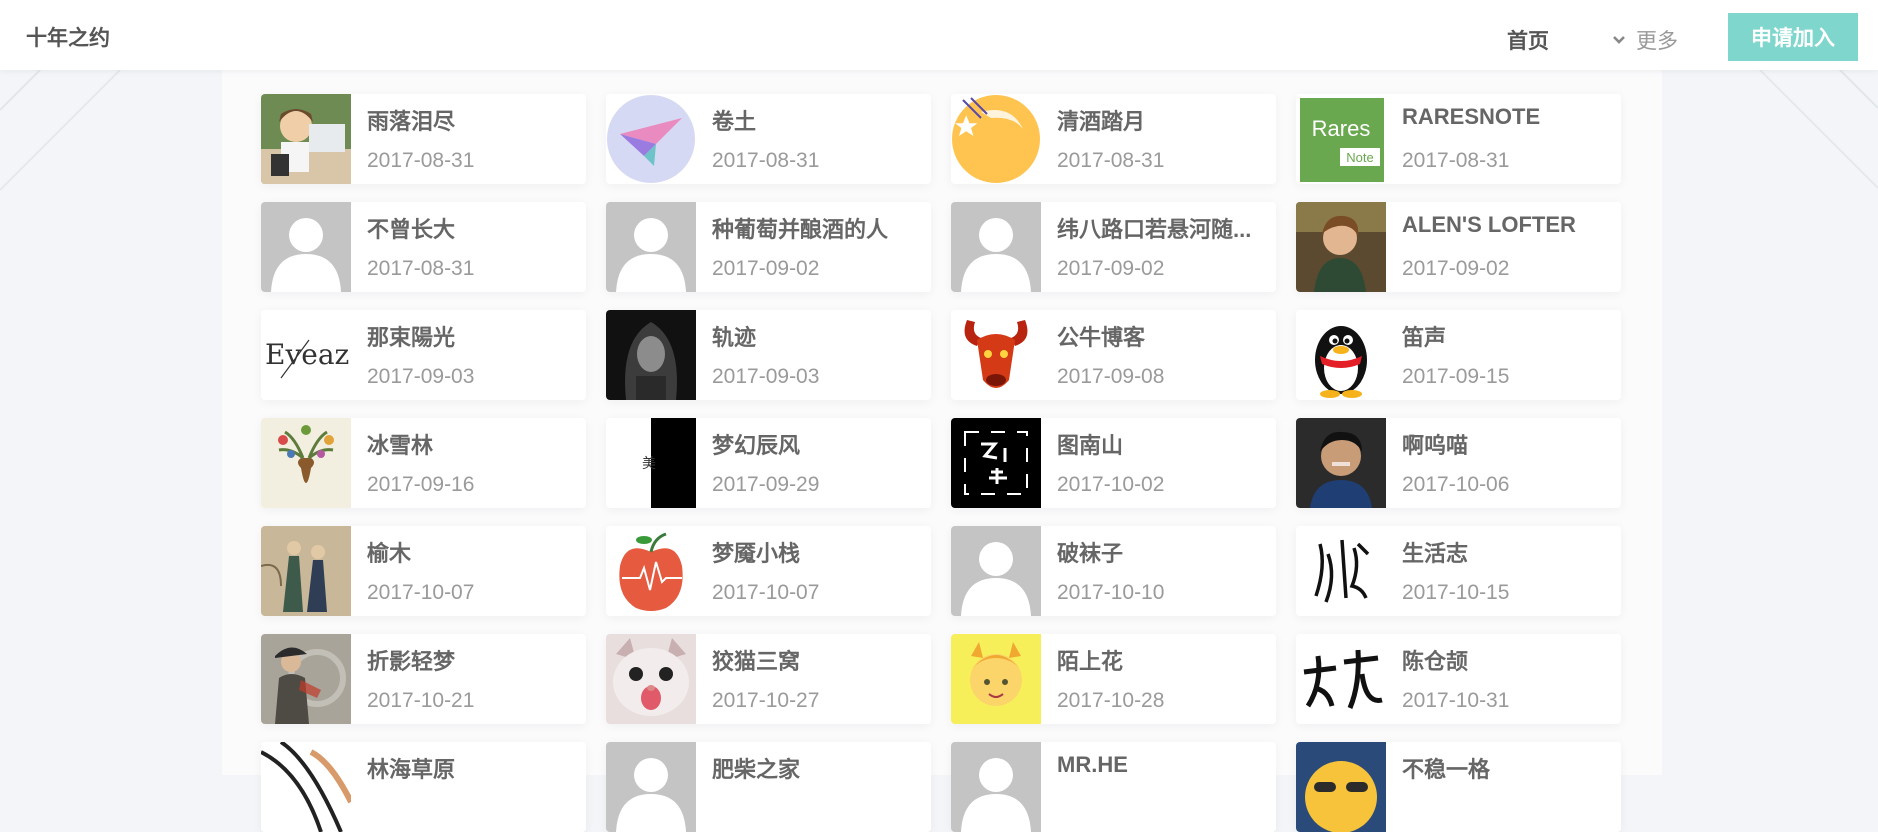  What do you see at coordinates (817, 228) in the screenshot?
I see `member-name: 种葡萄并酿酒的人` at bounding box center [817, 228].